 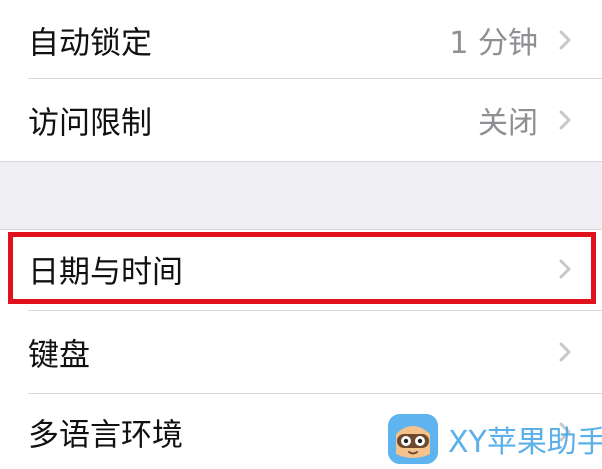 I want to click on row-value: 1 分钟, so click(x=493, y=43).